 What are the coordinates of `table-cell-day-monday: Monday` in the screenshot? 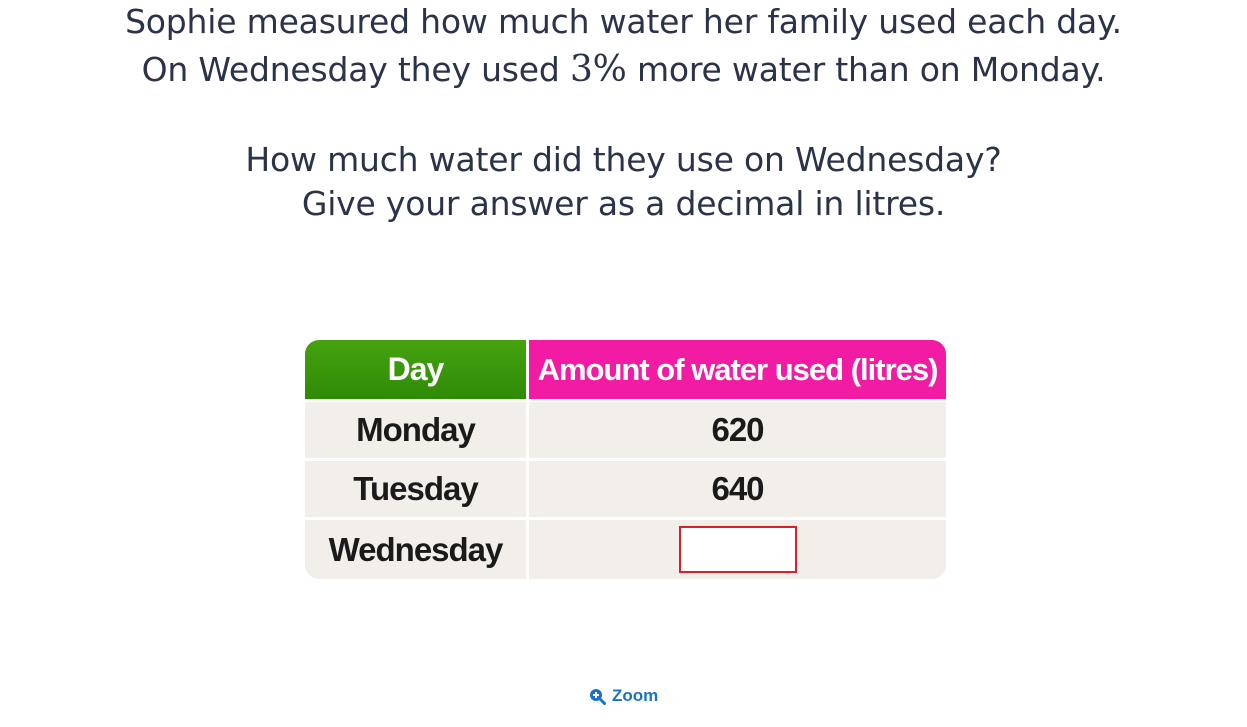 It's located at (415, 430).